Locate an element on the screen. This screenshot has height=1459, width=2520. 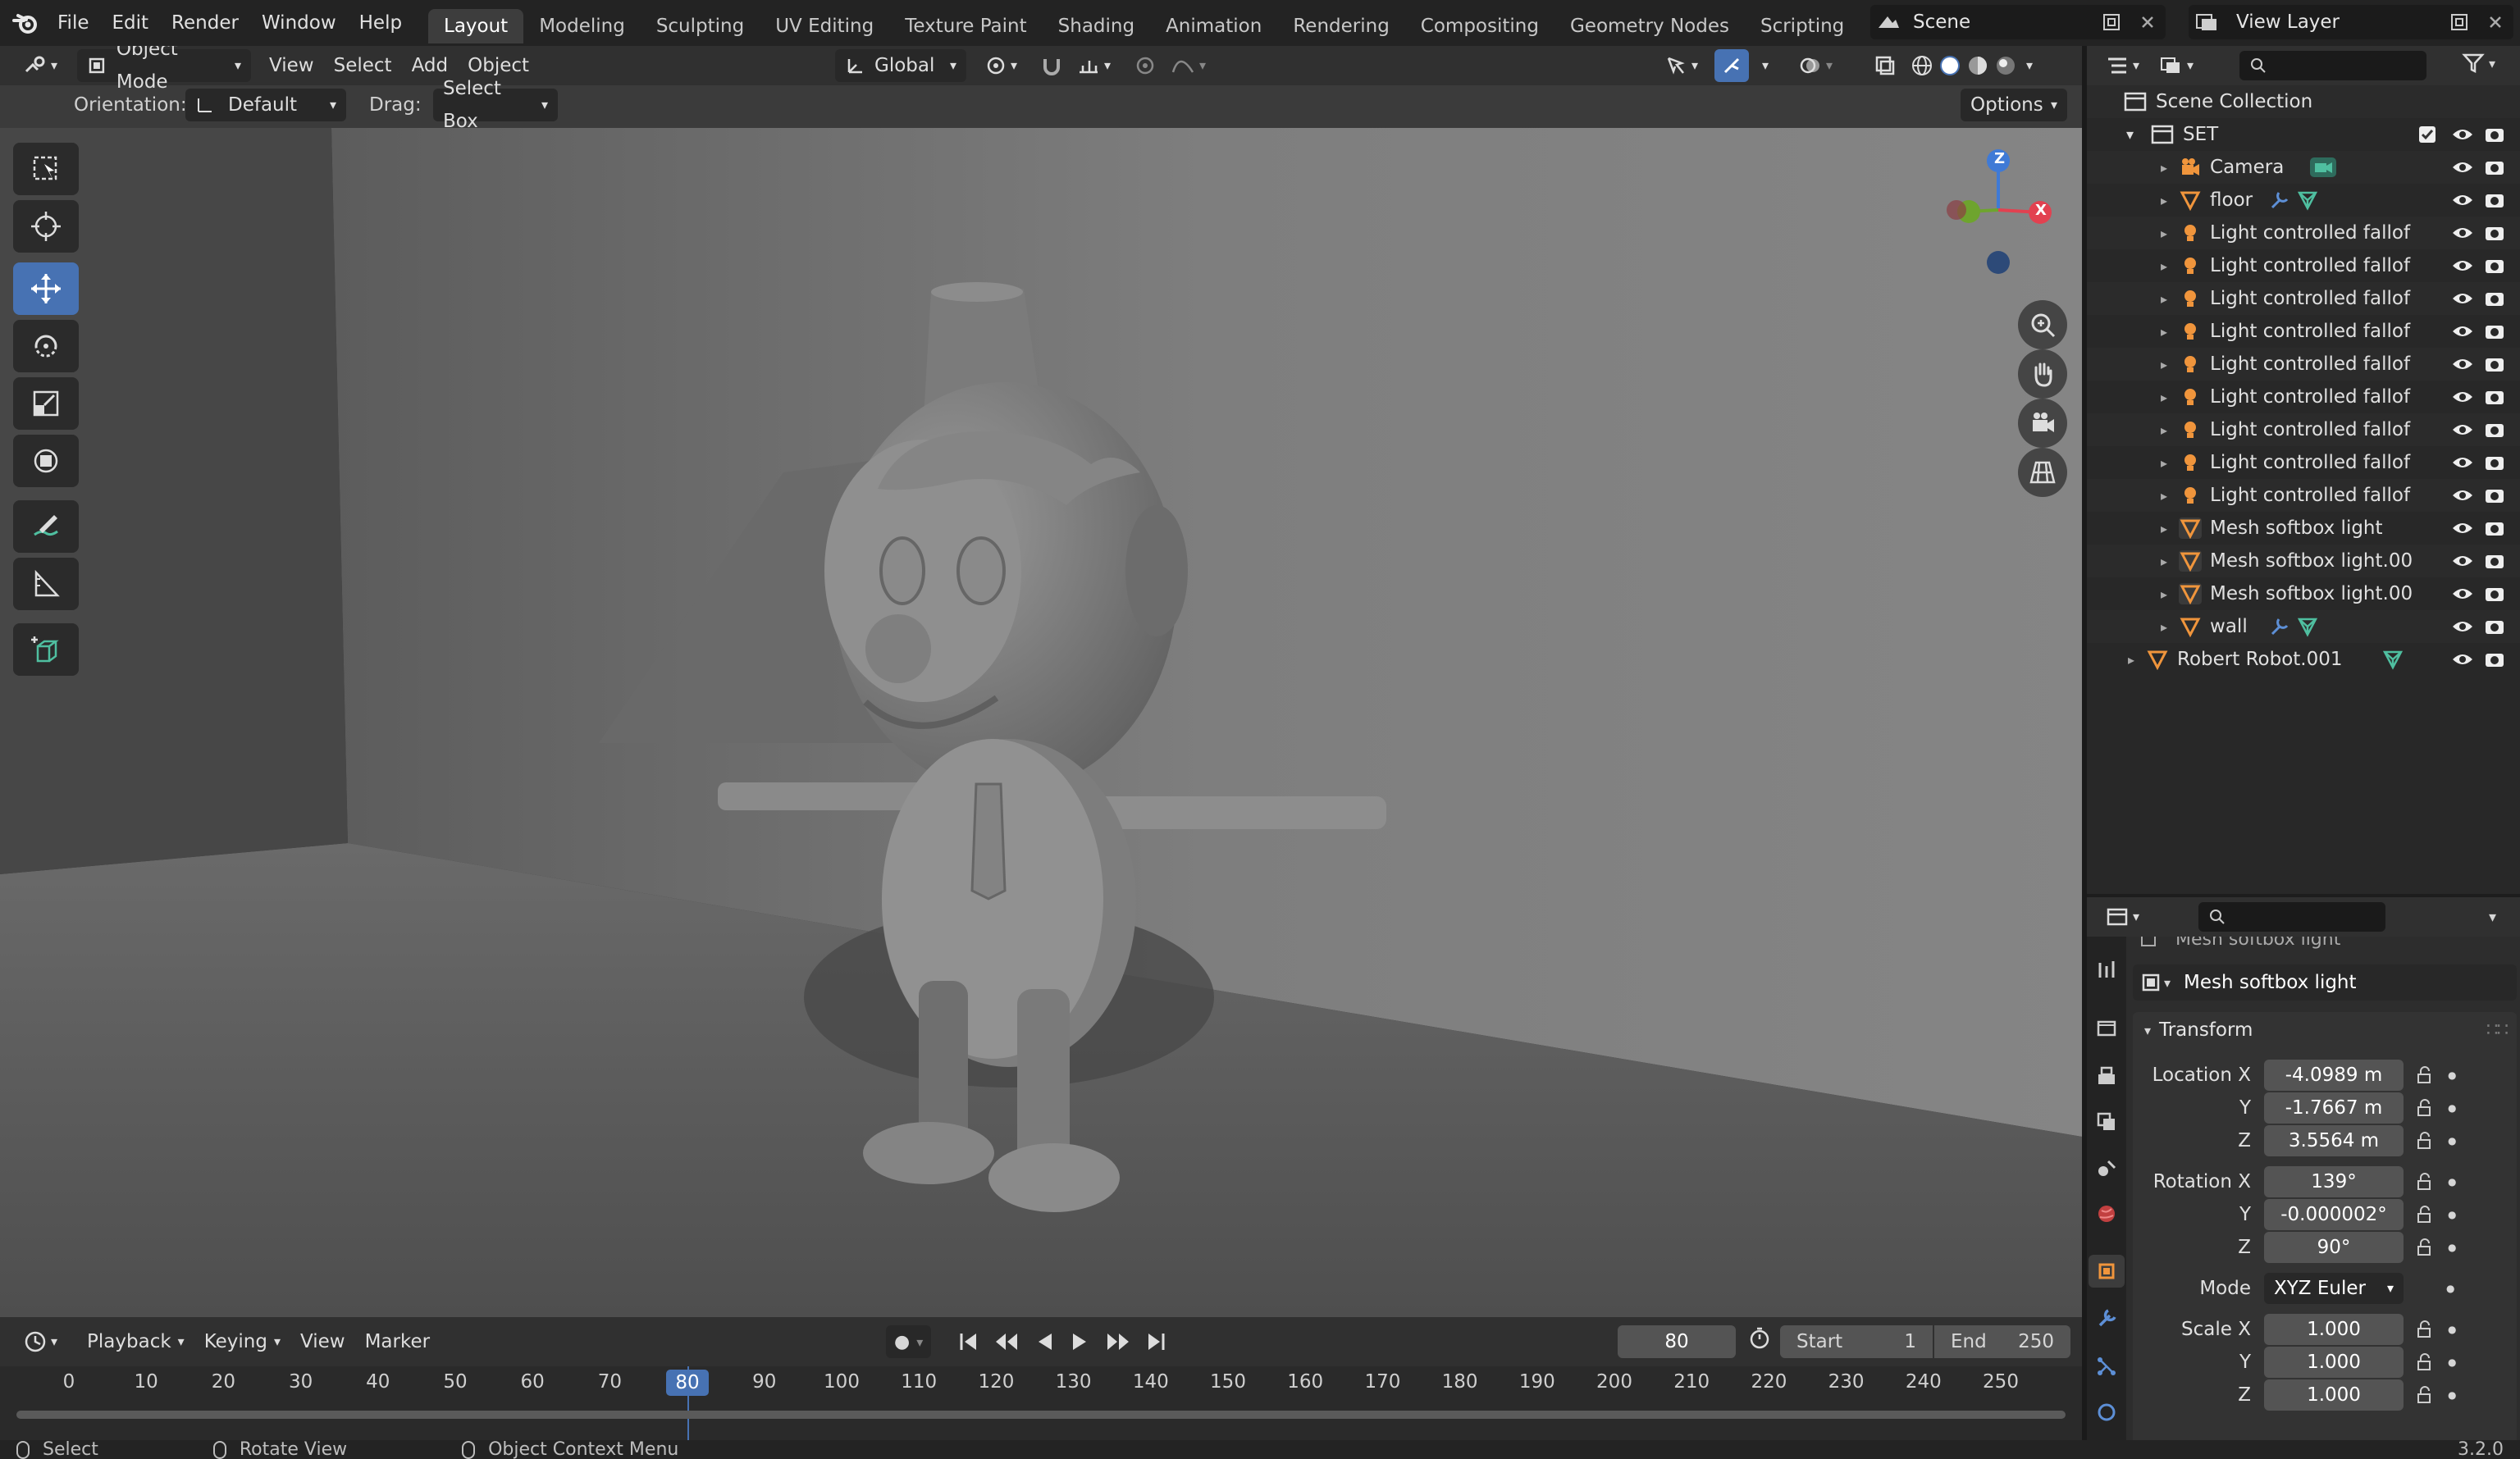
marker-menu: Marker is located at coordinates (398, 1342).